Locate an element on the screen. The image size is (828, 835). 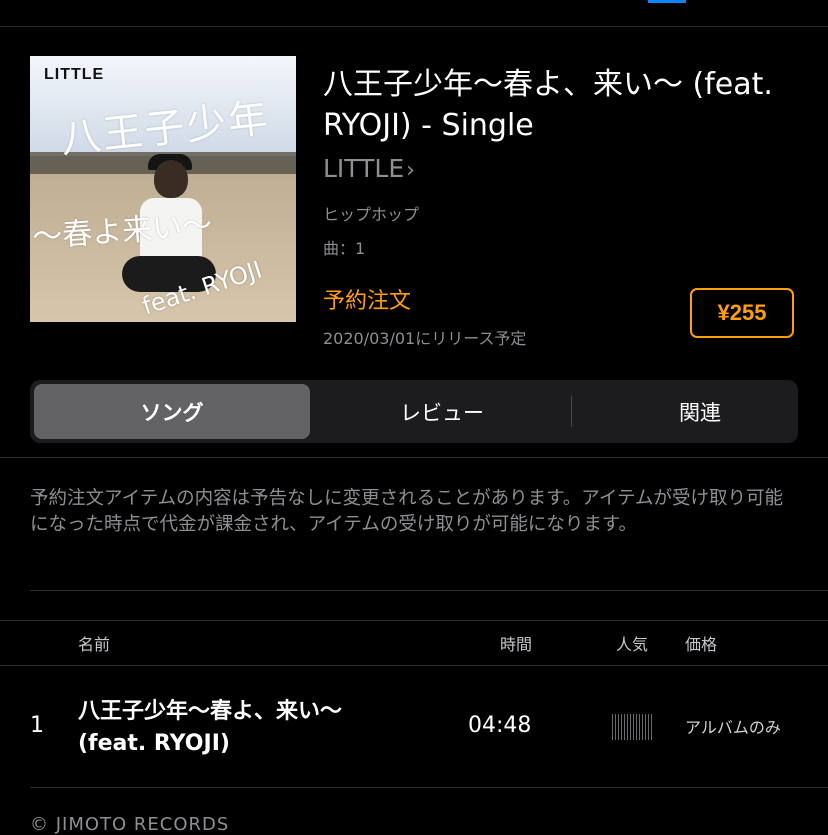
track-price: アルバムのみ is located at coordinates (733, 727).